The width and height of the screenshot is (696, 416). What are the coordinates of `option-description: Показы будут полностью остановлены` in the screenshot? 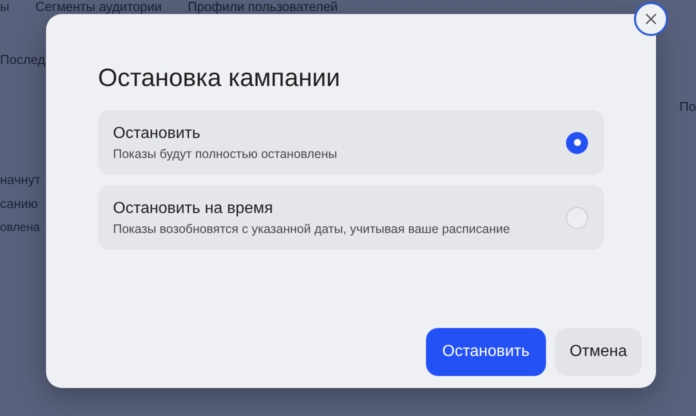 It's located at (225, 154).